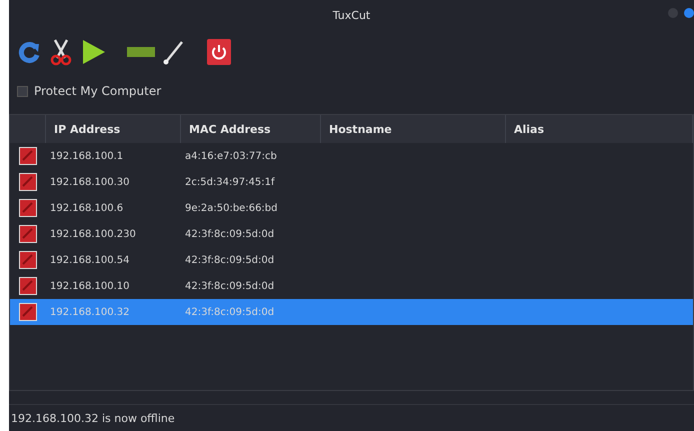 The width and height of the screenshot is (694, 431). What do you see at coordinates (86, 209) in the screenshot?
I see `ip-cell-text: 192.168.100.6` at bounding box center [86, 209].